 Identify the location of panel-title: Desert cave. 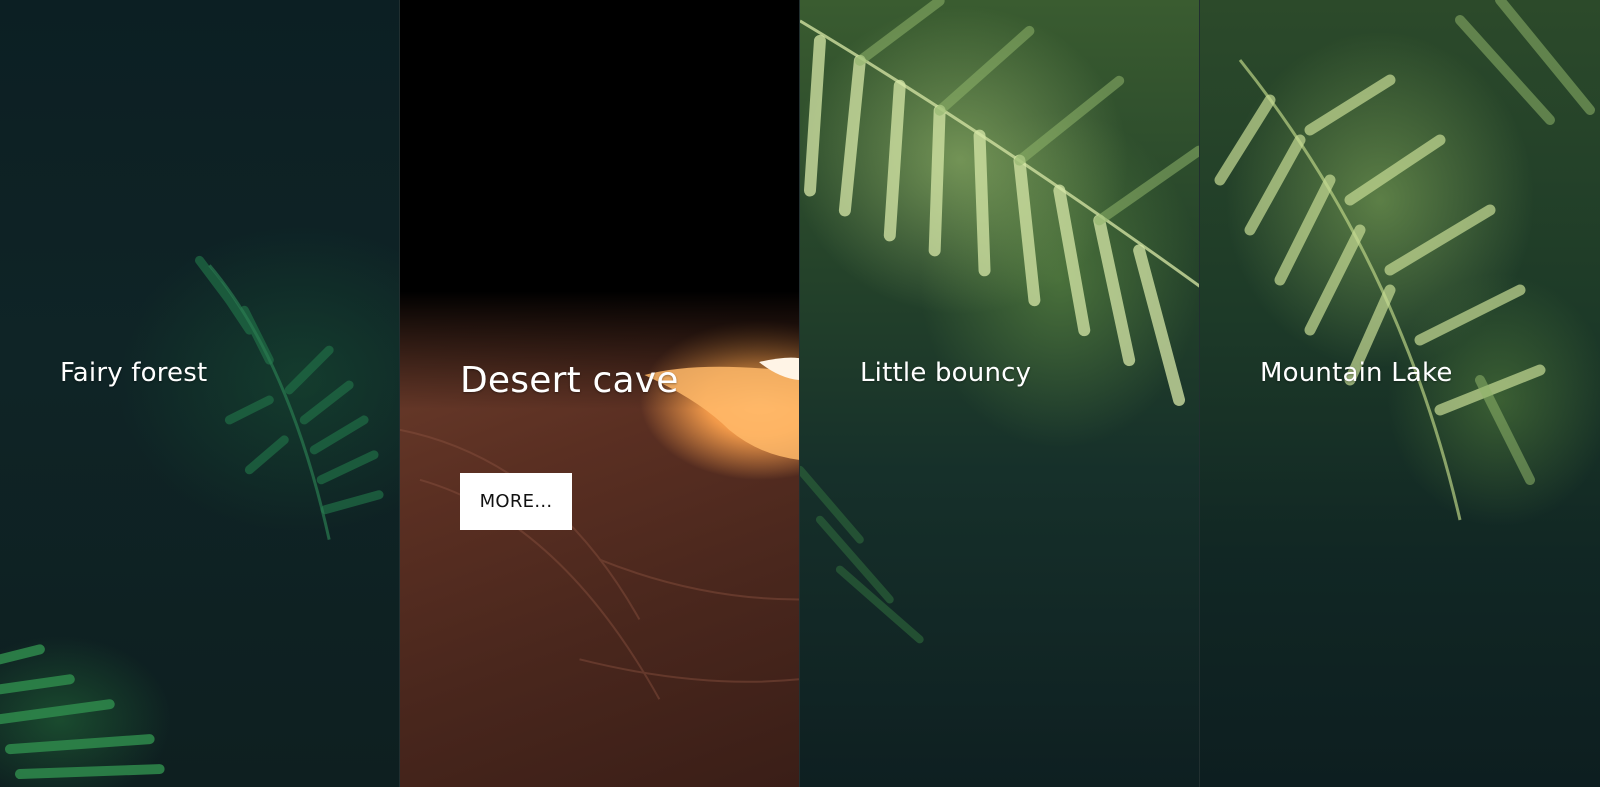
(569, 380).